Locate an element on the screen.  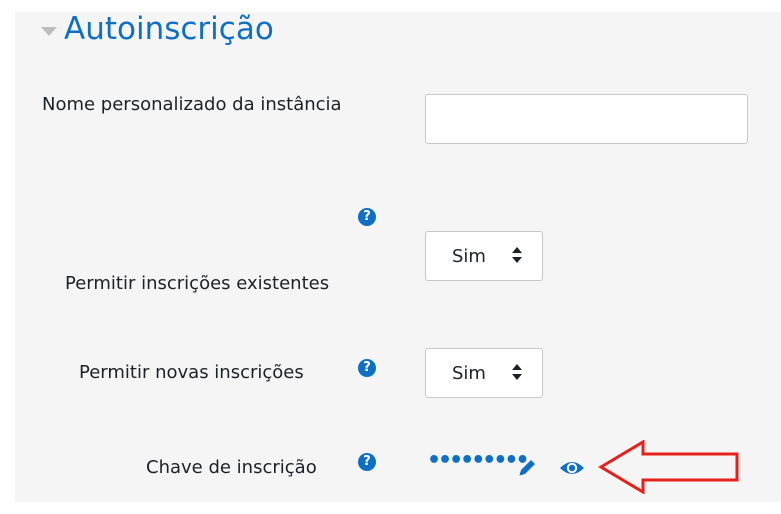
eye-icon is located at coordinates (572, 468).